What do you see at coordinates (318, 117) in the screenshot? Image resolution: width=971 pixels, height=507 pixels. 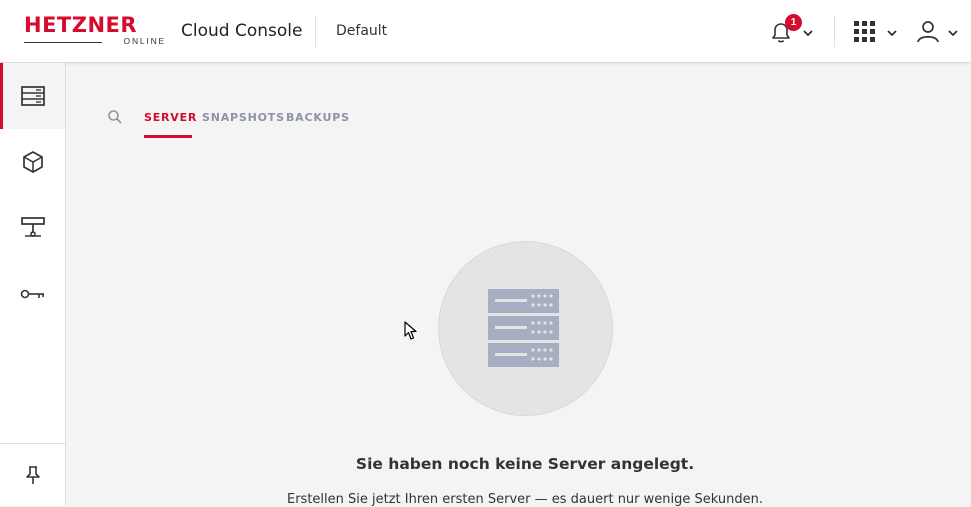 I see `tab-backups: BACKUPS` at bounding box center [318, 117].